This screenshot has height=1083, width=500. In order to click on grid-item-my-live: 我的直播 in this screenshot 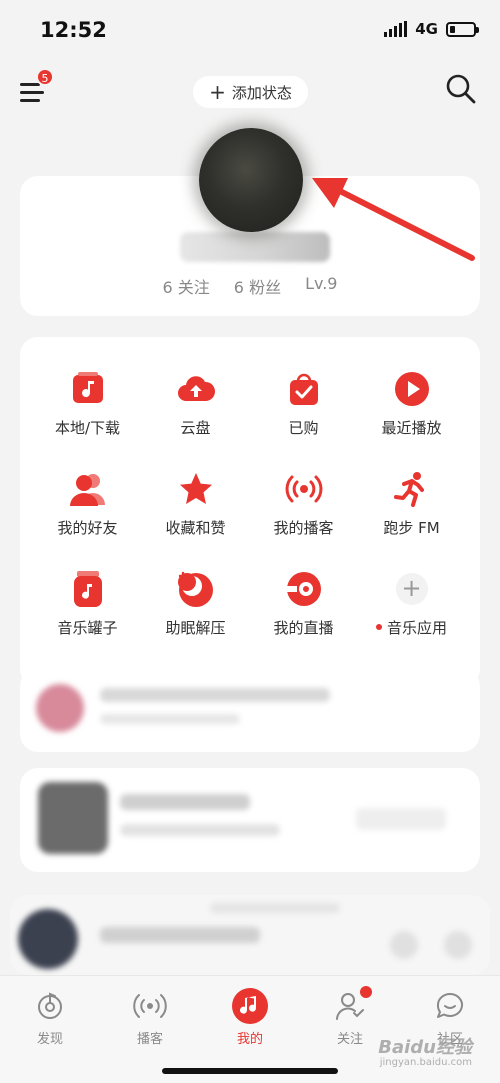, I will do `click(303, 609)`.